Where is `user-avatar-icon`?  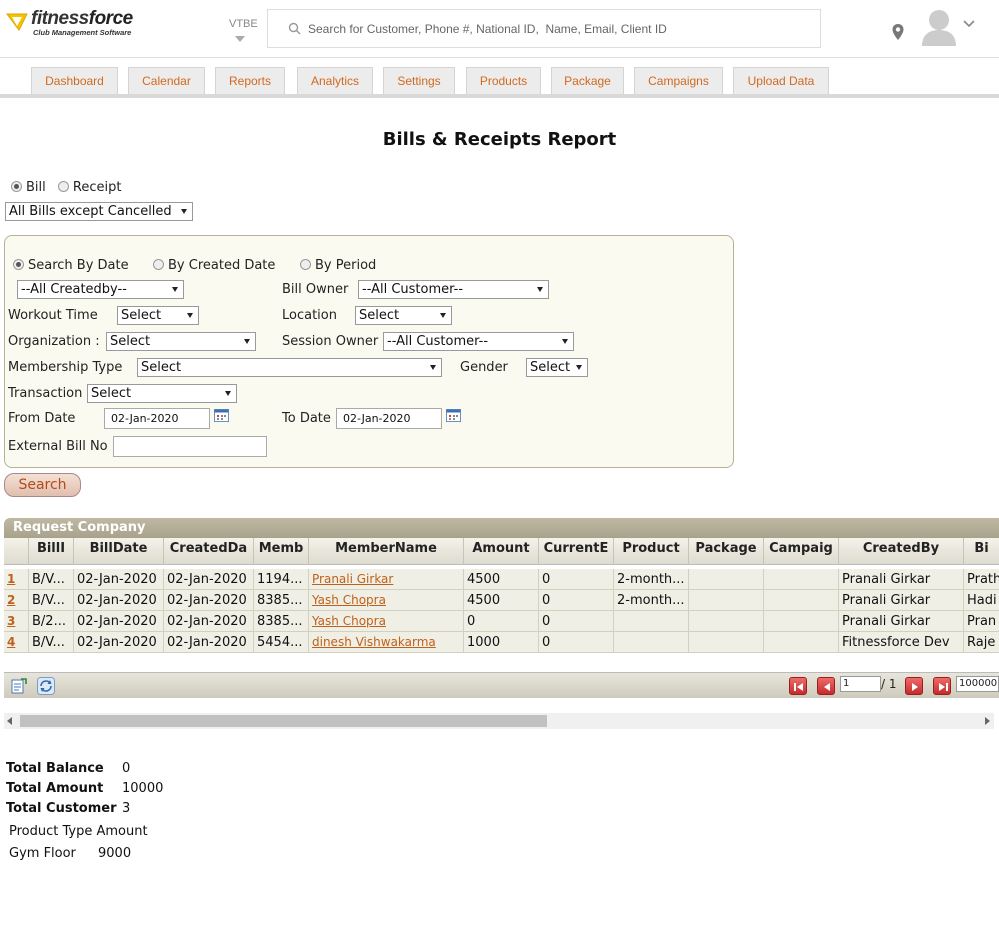 user-avatar-icon is located at coordinates (939, 26).